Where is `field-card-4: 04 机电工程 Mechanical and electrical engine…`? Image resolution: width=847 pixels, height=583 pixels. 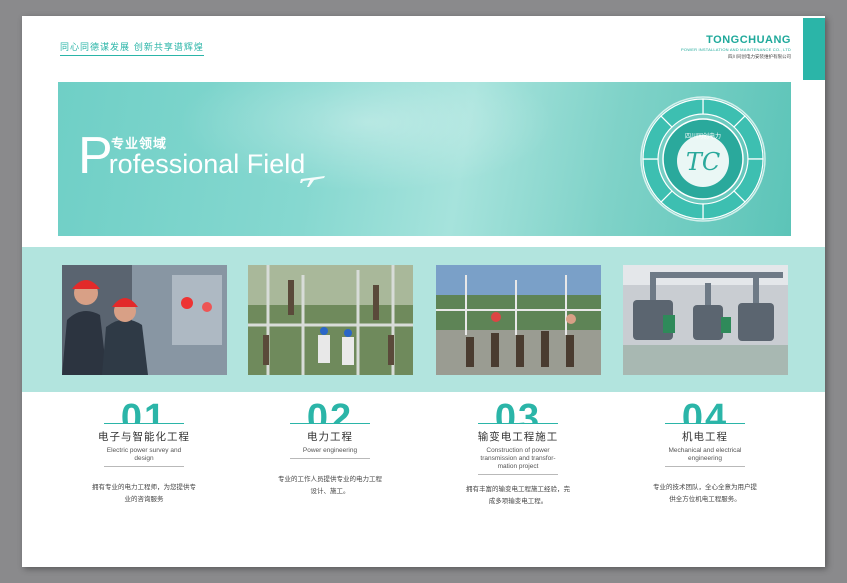
field-card-4: 04 机电工程 Mechanical and electrical engine… is located at coordinates (705, 452).